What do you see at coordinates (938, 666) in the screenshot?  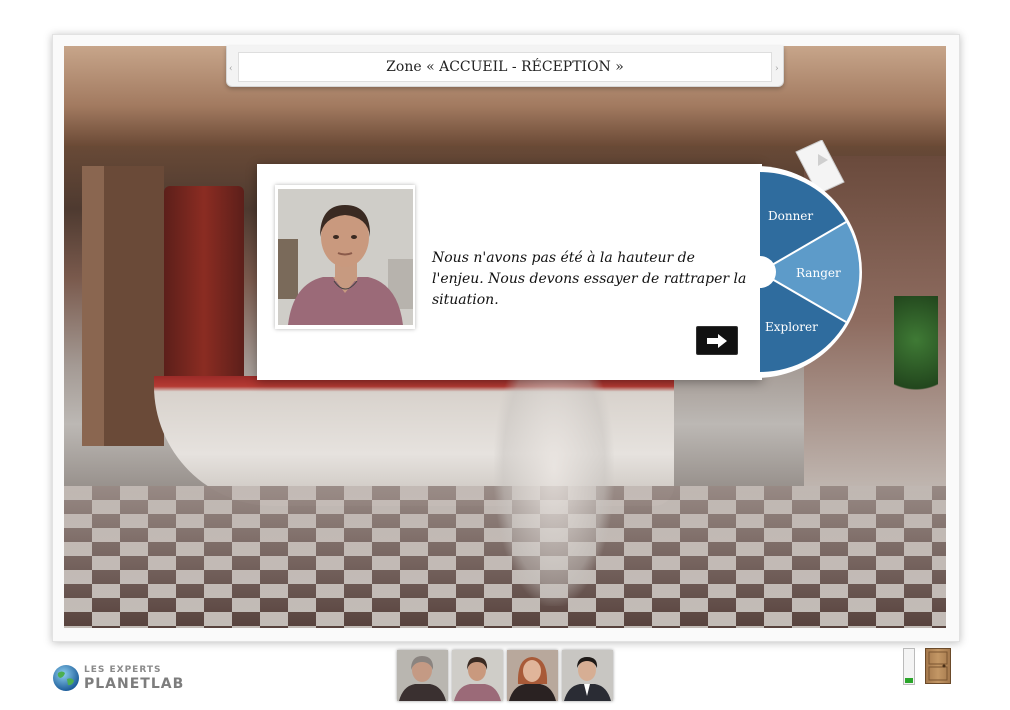 I see `door-icon` at bounding box center [938, 666].